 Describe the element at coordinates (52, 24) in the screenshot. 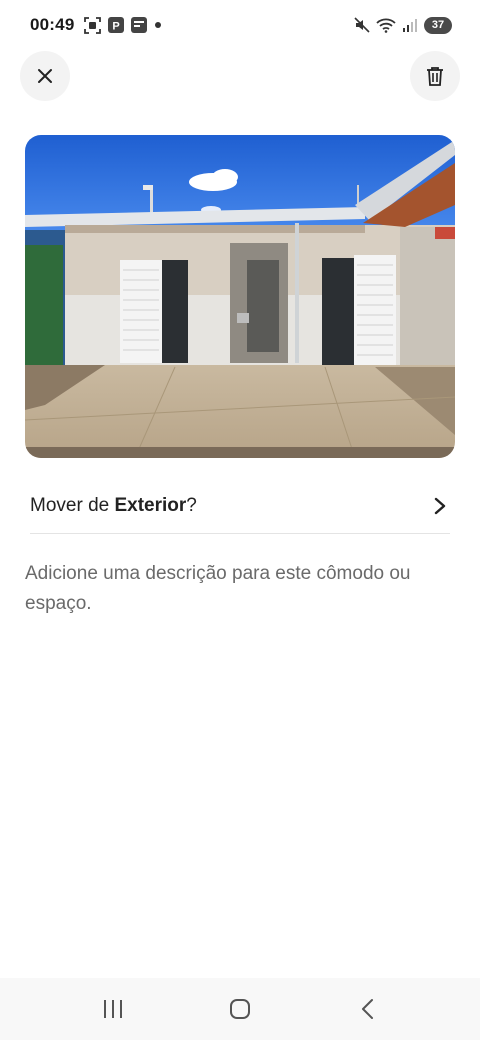

I see `status-time: 00:49` at that location.